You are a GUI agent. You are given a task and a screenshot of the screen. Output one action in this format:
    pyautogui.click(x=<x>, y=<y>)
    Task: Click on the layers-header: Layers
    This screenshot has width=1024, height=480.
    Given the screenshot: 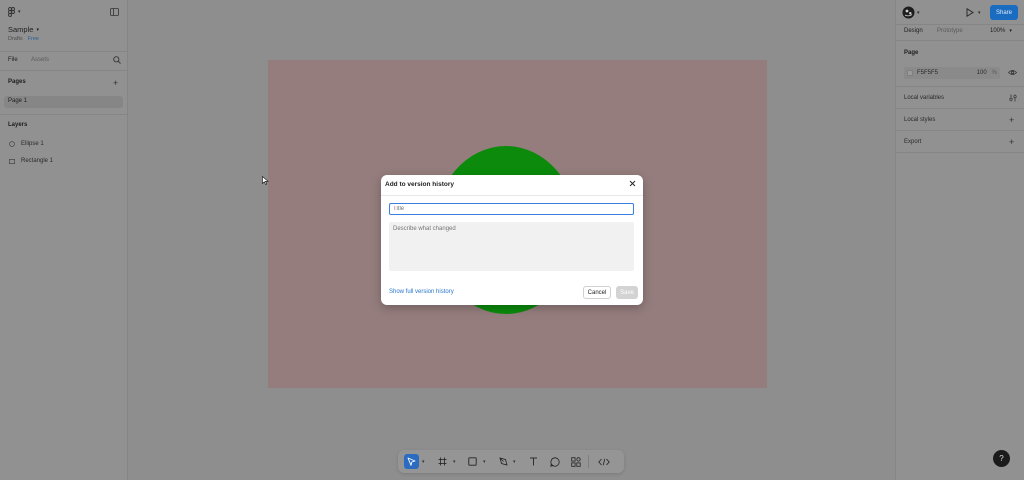 What is the action you would take?
    pyautogui.click(x=17, y=125)
    